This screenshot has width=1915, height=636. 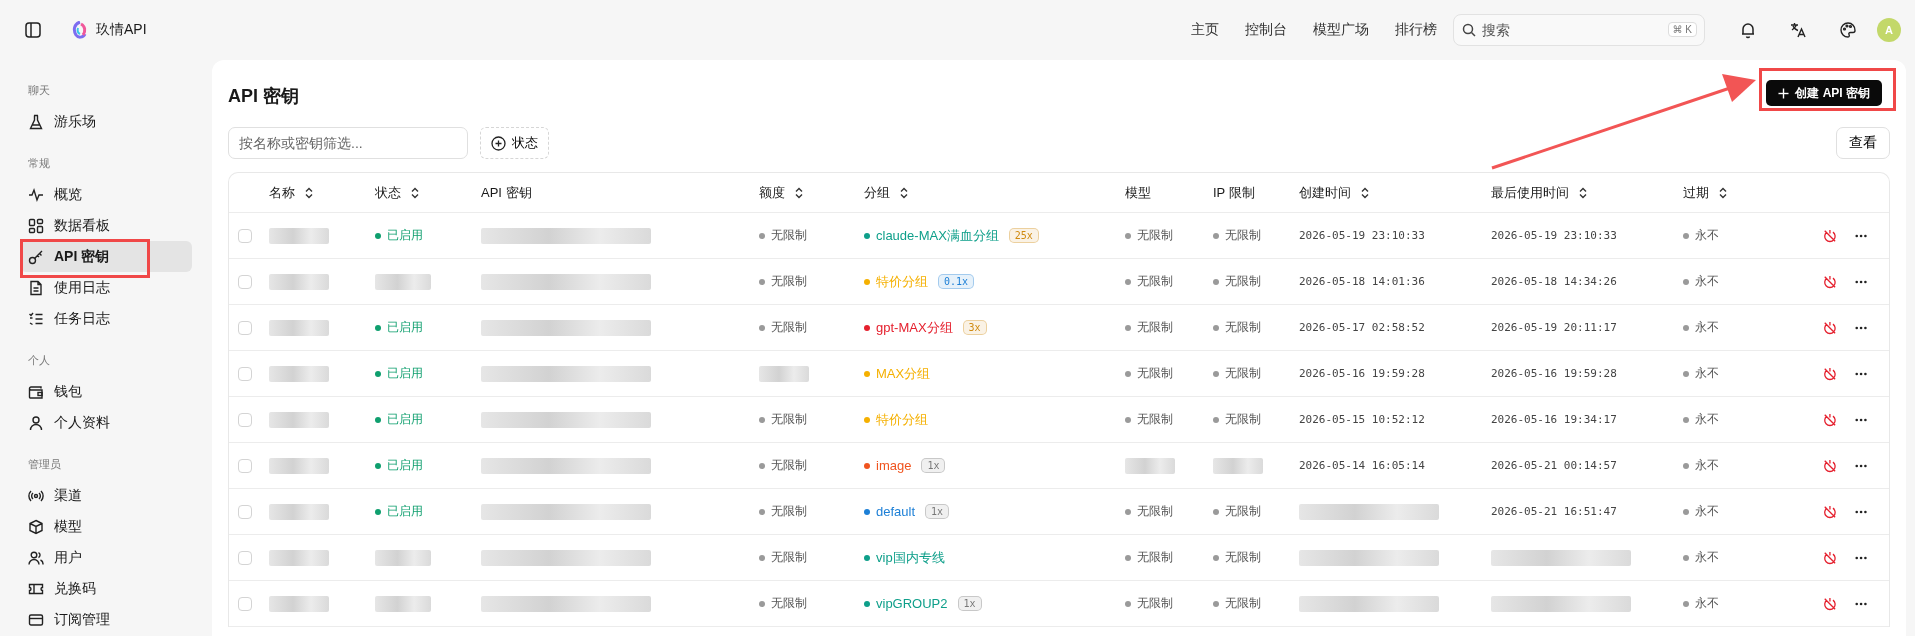 What do you see at coordinates (36, 121) in the screenshot?
I see `flask-icon` at bounding box center [36, 121].